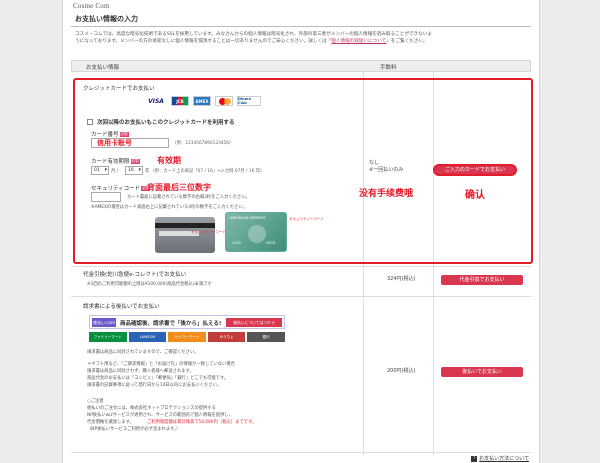 The width and height of the screenshot is (600, 463). What do you see at coordinates (154, 385) in the screenshot?
I see `invoice-line: 請求書の記載事項に従って発行日から14日以内にお支払いください。` at bounding box center [154, 385].